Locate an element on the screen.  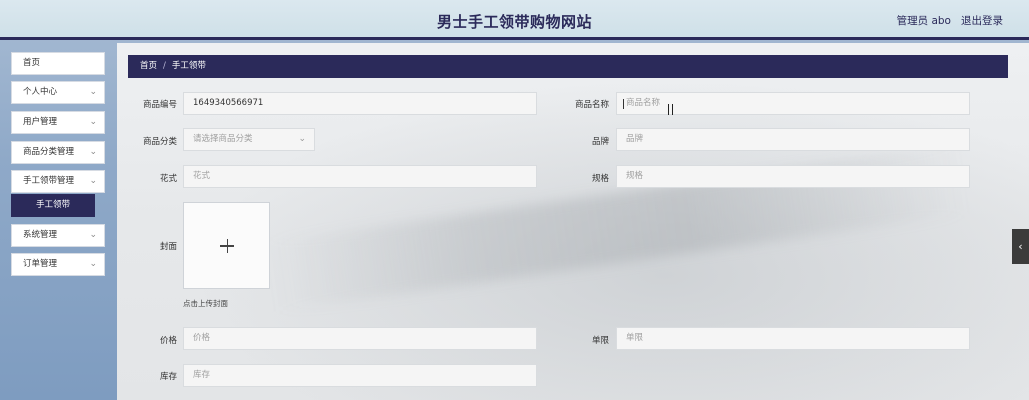
sidebar-item-tie-management: 手工领带管理 ⌄ is located at coordinates (58, 181).